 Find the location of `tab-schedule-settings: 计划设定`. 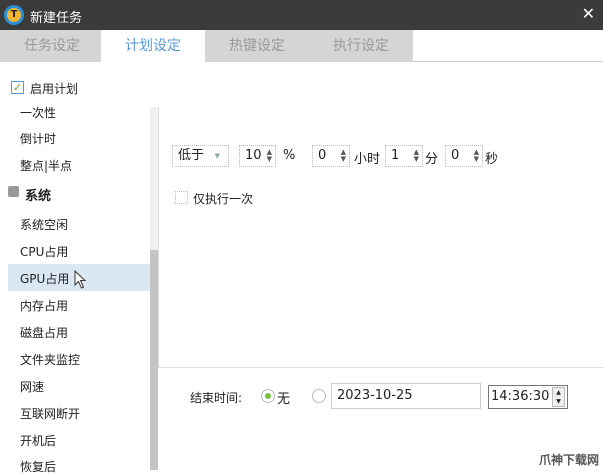

tab-schedule-settings: 计划设定 is located at coordinates (153, 46).